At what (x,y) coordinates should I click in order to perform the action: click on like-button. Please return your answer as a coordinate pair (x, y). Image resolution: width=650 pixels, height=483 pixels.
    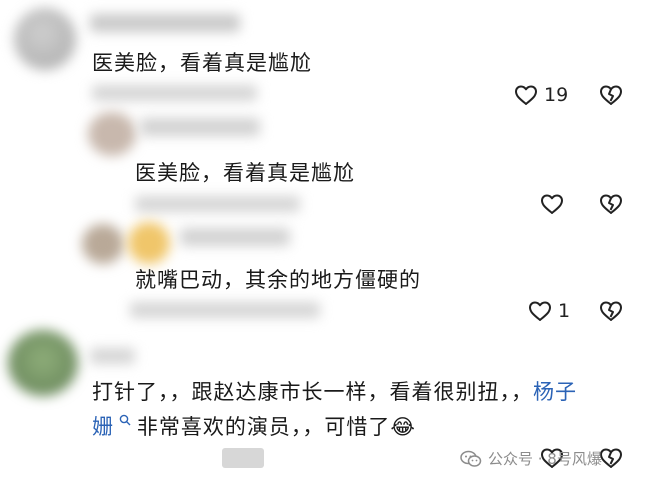
    Looking at the image, I should click on (555, 204).